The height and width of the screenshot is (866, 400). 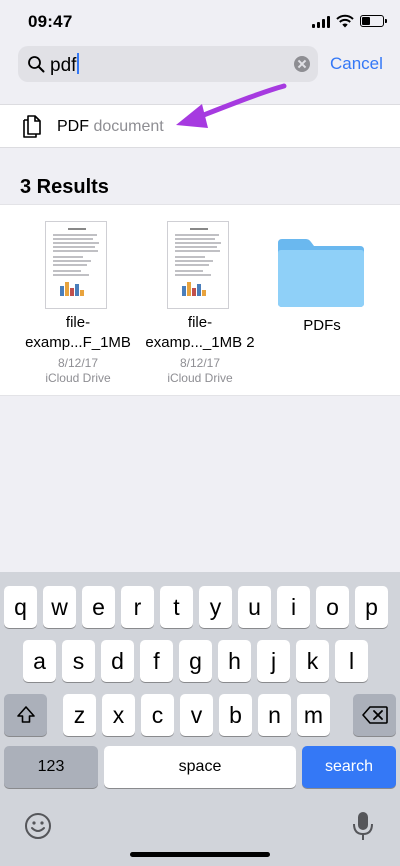 I want to click on shift-icon, so click(x=25, y=714).